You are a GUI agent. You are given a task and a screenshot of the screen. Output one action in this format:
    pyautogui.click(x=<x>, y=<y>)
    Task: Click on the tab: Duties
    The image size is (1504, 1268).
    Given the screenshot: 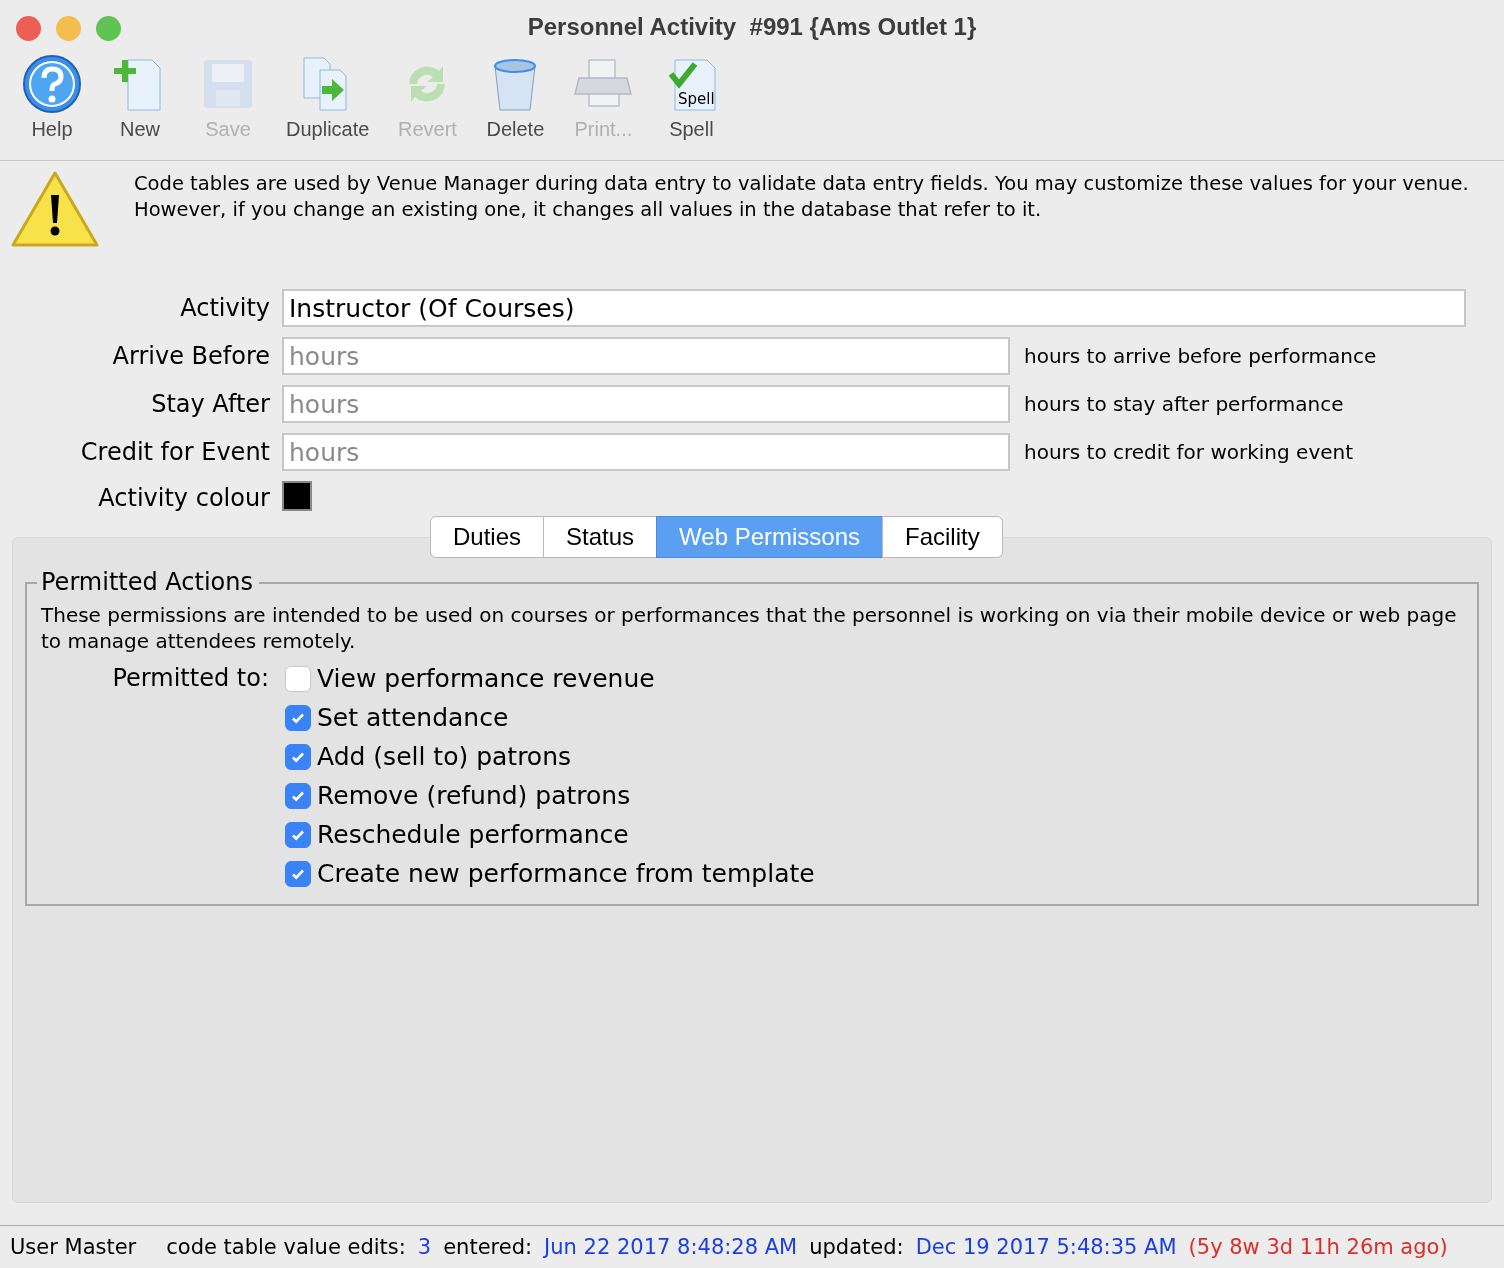 What is the action you would take?
    pyautogui.click(x=487, y=537)
    